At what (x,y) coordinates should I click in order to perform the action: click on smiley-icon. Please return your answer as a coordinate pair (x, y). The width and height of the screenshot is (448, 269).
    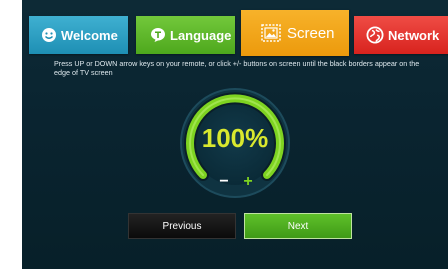
    Looking at the image, I should click on (49, 35).